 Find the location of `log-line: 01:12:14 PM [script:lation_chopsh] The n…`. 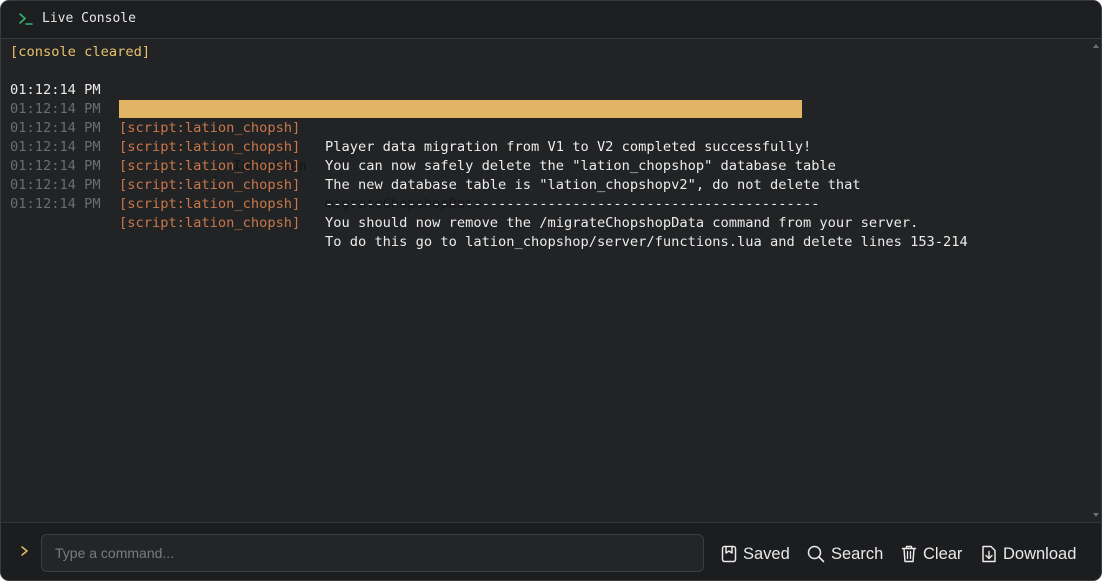

log-line: 01:12:14 PM [script:lation_chopsh] The n… is located at coordinates (546, 156).